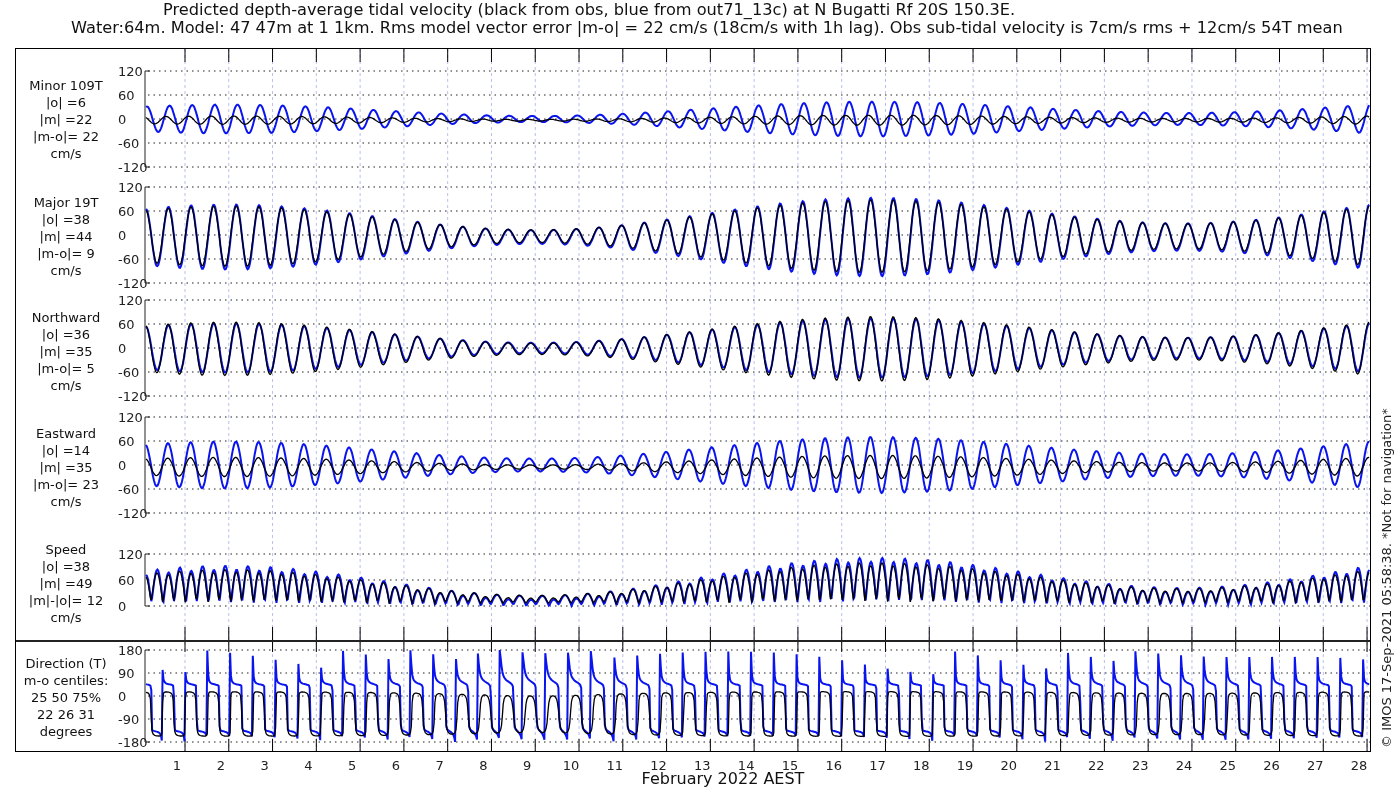  What do you see at coordinates (1096, 765) in the screenshot?
I see `x-tick-label: 22` at bounding box center [1096, 765].